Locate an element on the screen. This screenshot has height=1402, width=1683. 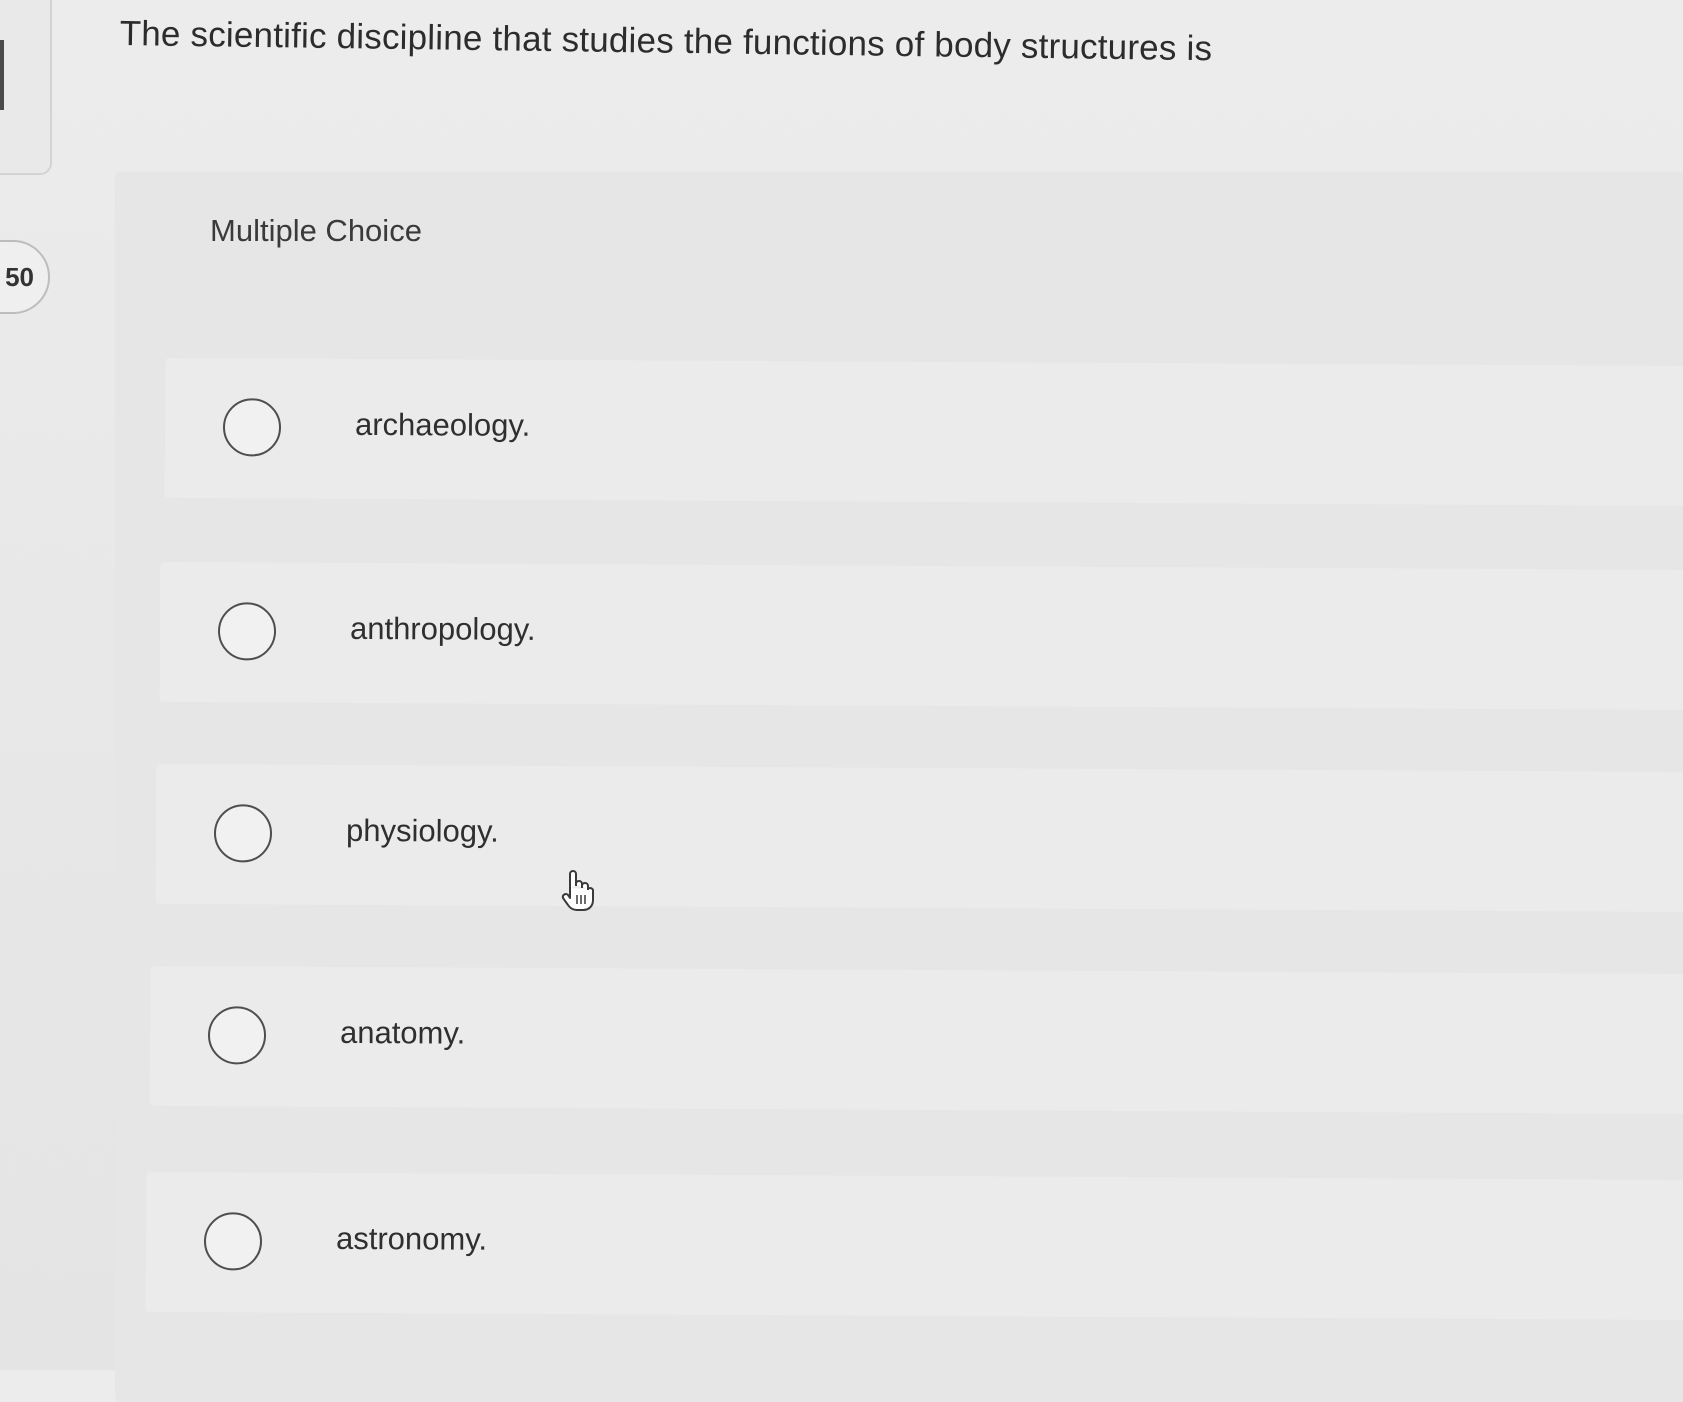
option-label: astronomy. is located at coordinates (411, 1238).